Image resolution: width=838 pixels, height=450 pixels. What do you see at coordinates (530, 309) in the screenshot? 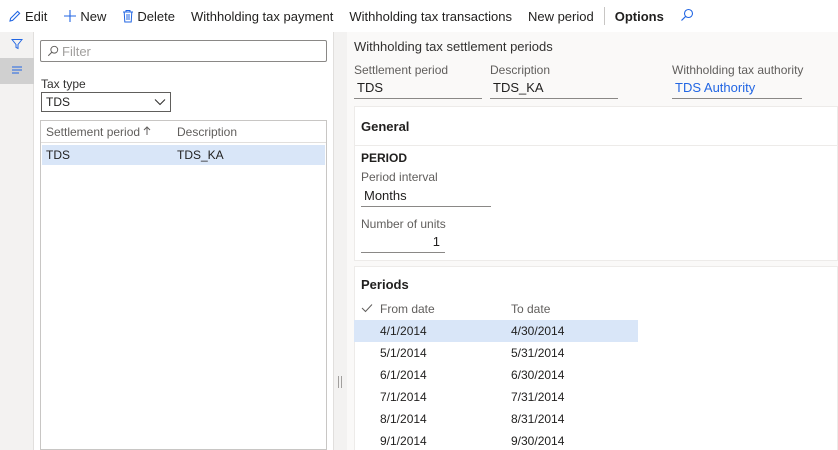
I see `column-header-to-date: To date` at bounding box center [530, 309].